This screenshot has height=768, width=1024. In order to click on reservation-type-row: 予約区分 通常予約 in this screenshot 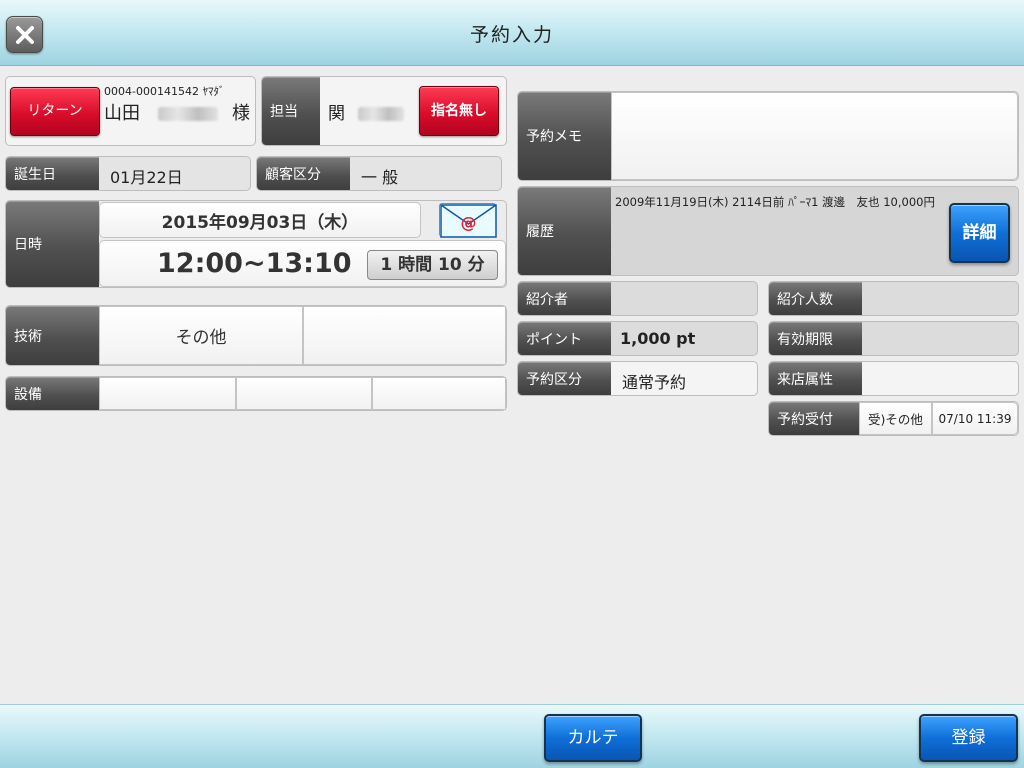, I will do `click(637, 378)`.